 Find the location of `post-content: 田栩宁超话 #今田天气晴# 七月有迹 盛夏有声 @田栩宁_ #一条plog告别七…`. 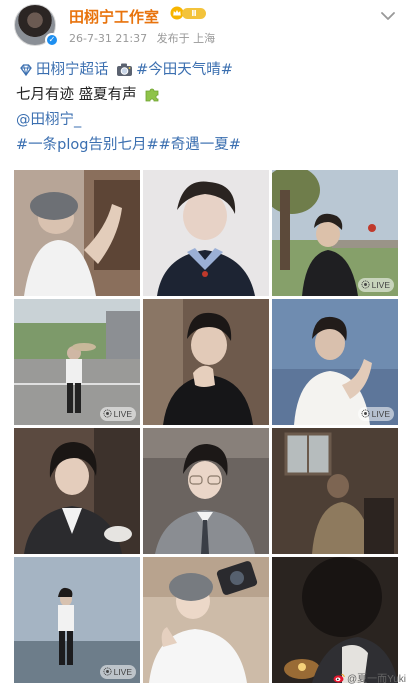

post-content: 田栩宁超话 #今田天气晴# 七月有迹 盛夏有声 @田栩宁_ #一条plog告别七… is located at coordinates (208, 108).